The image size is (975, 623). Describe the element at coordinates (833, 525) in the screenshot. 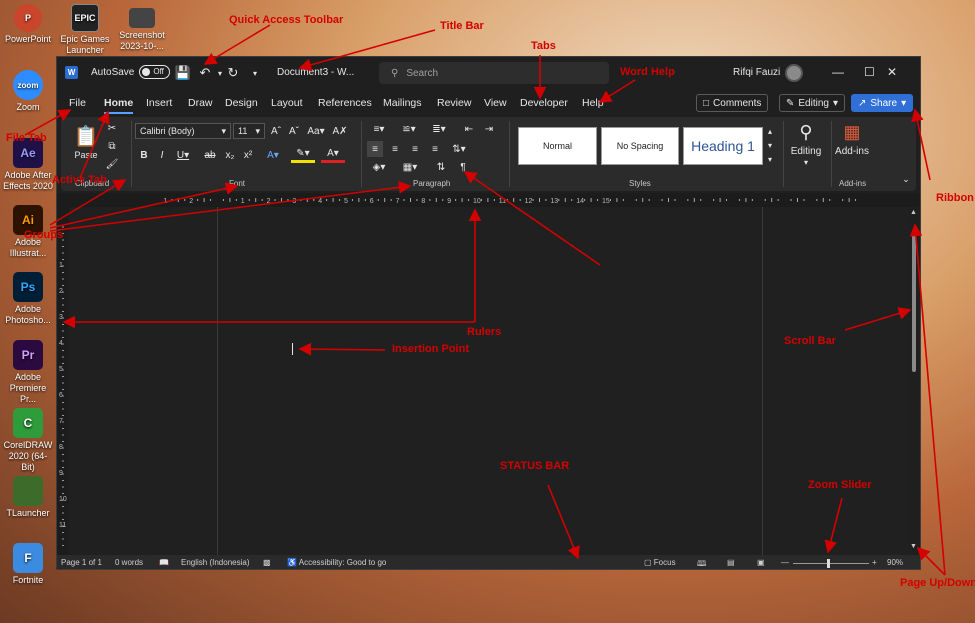

I see `arrow-zoom-slider` at that location.